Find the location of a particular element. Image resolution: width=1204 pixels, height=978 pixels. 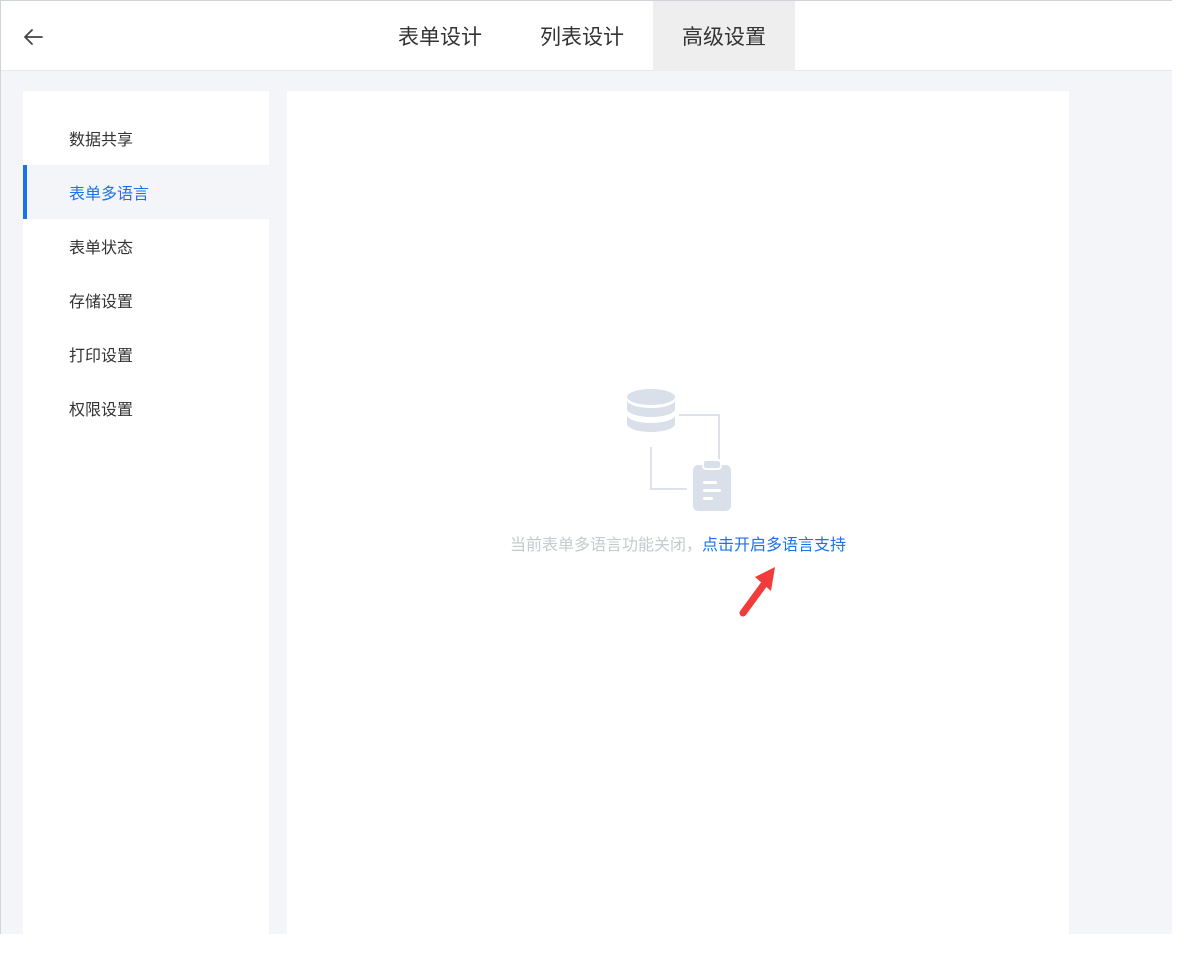

enable-multilanguage-link: 点击开启多语言支持 is located at coordinates (774, 544).